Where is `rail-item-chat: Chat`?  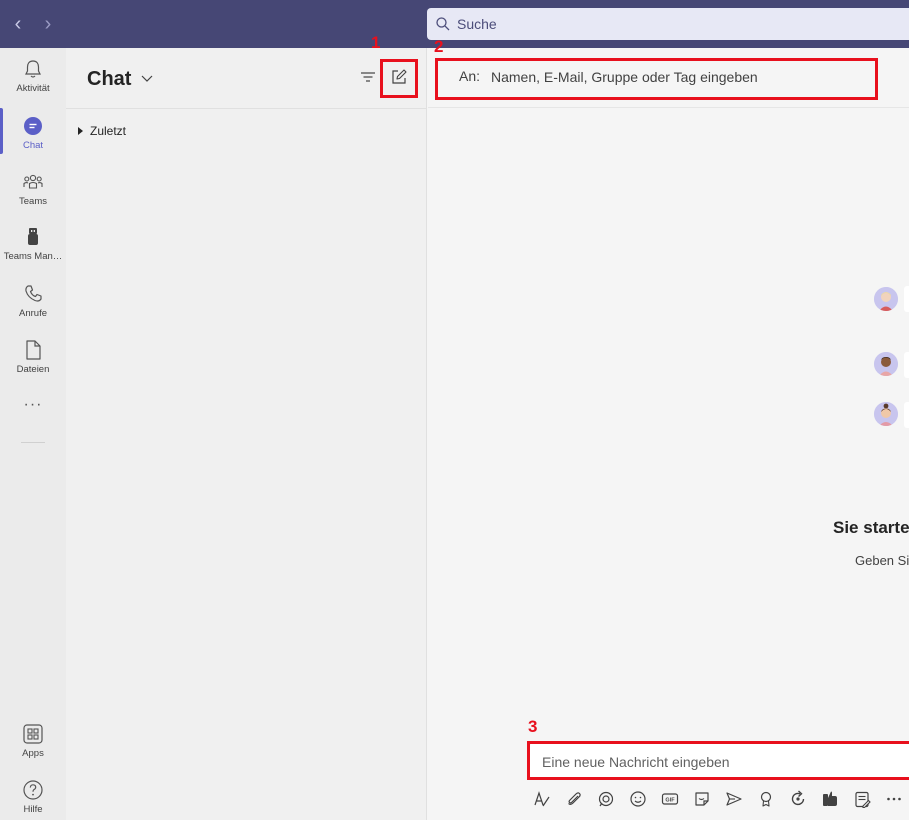 rail-item-chat: Chat is located at coordinates (33, 142).